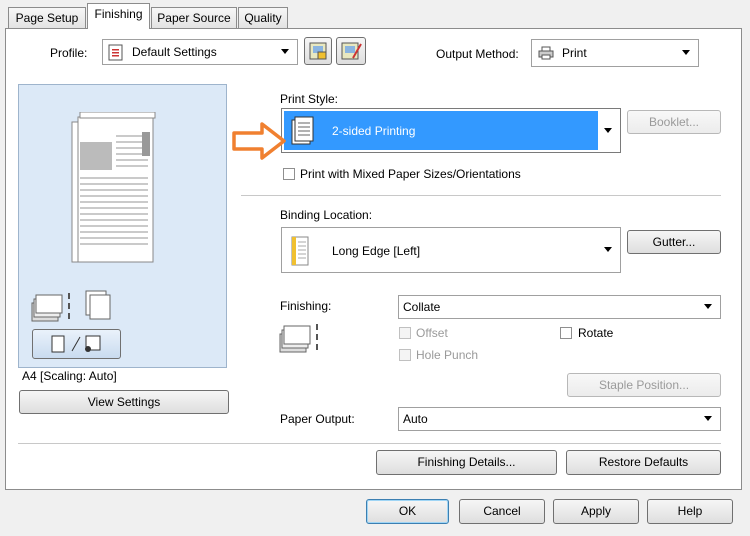 The image size is (750, 536). What do you see at coordinates (263, 17) in the screenshot?
I see `tab-quality: Quality` at bounding box center [263, 17].